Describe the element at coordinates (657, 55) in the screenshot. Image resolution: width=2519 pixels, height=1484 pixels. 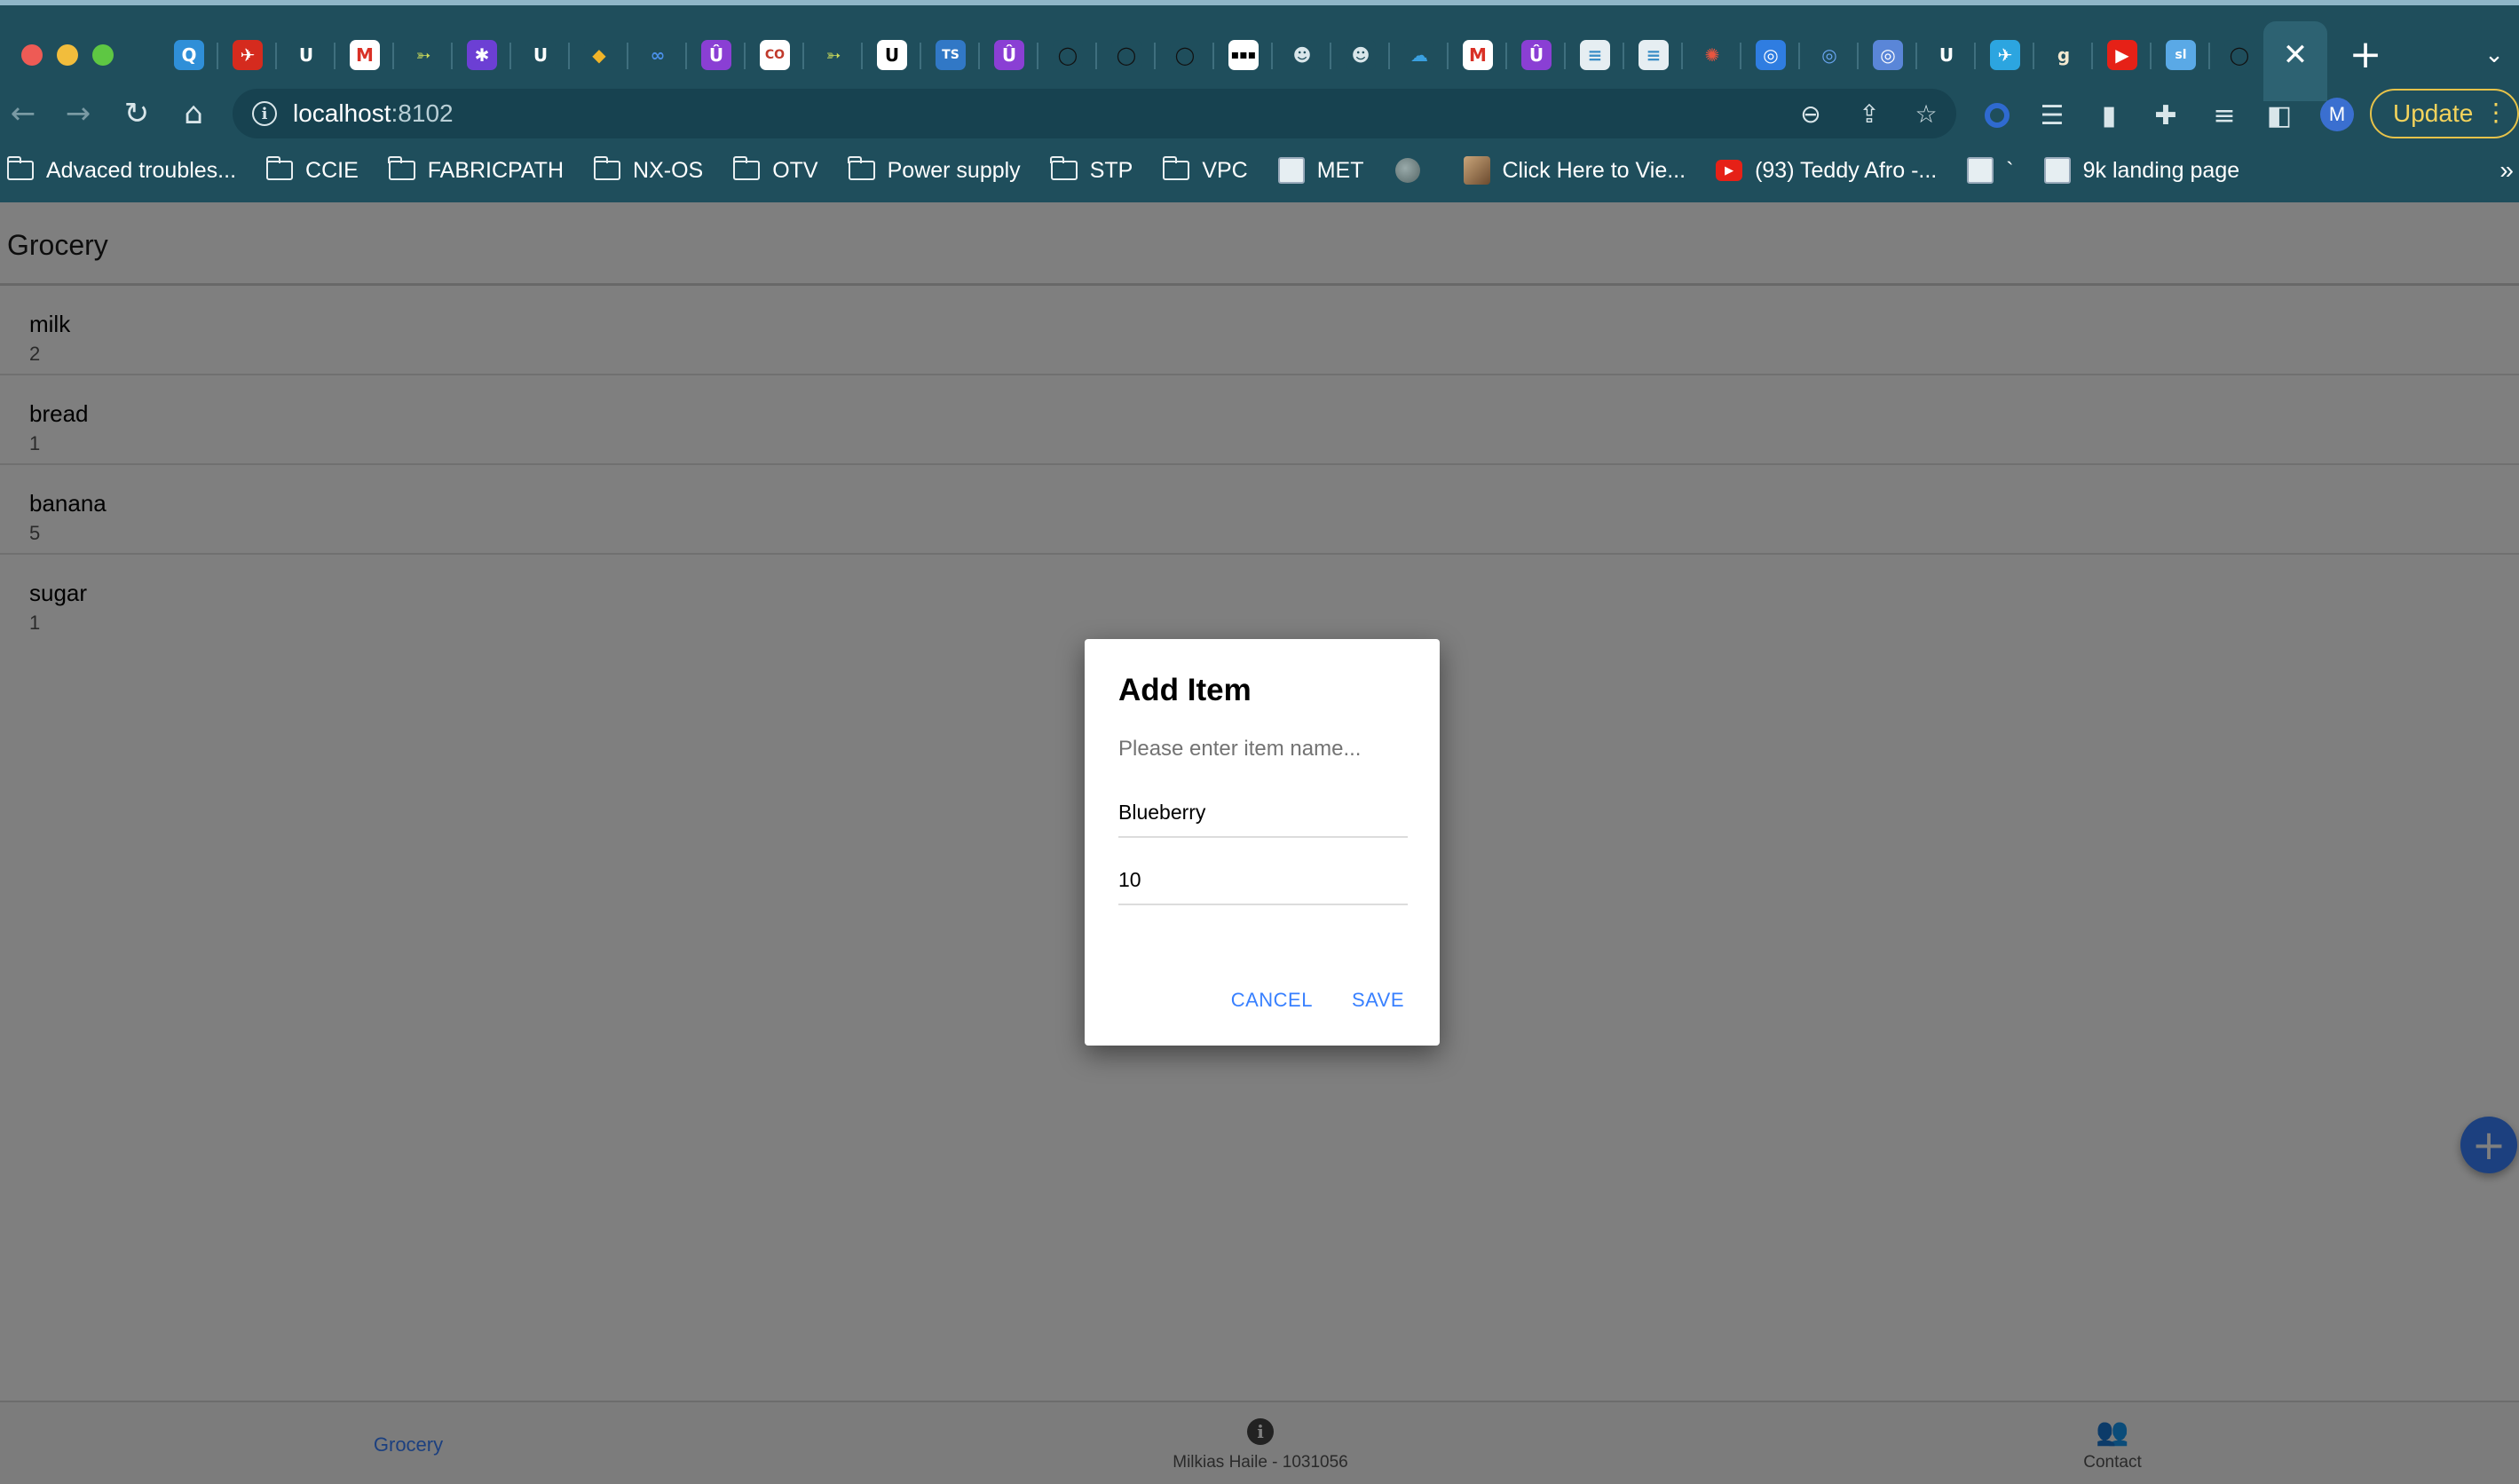
I see `browser-tab: ∞` at that location.